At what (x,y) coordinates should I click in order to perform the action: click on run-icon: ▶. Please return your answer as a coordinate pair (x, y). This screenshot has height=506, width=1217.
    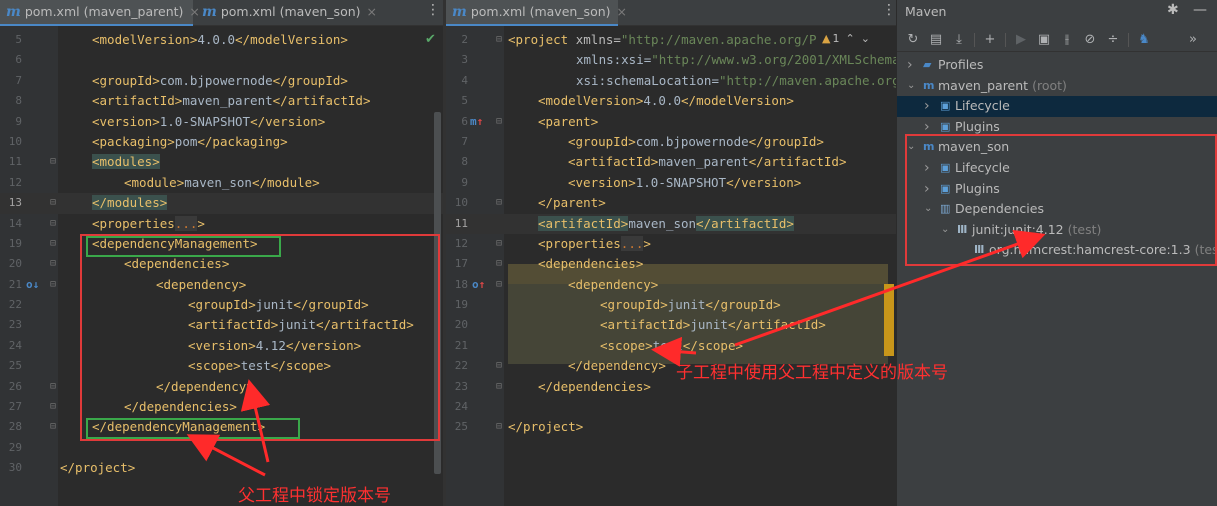
    Looking at the image, I should click on (1021, 40).